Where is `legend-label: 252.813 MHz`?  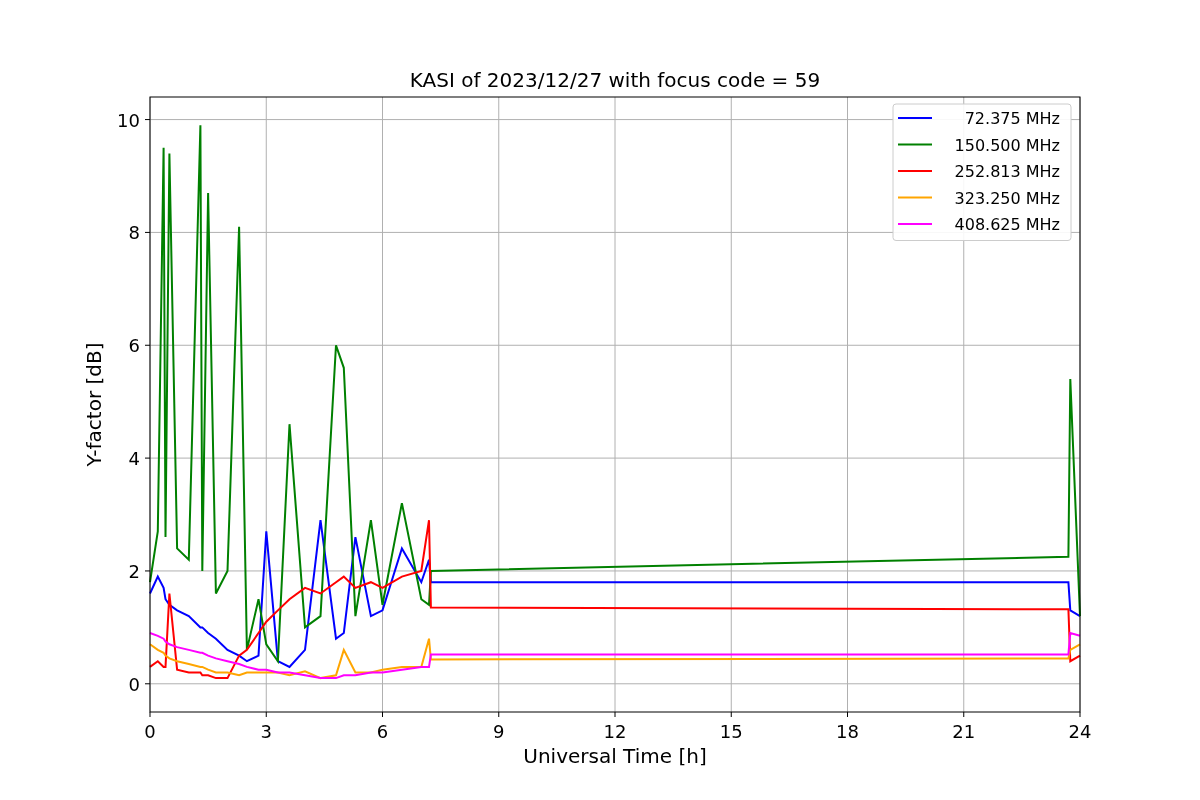
legend-label: 252.813 MHz is located at coordinates (1007, 171).